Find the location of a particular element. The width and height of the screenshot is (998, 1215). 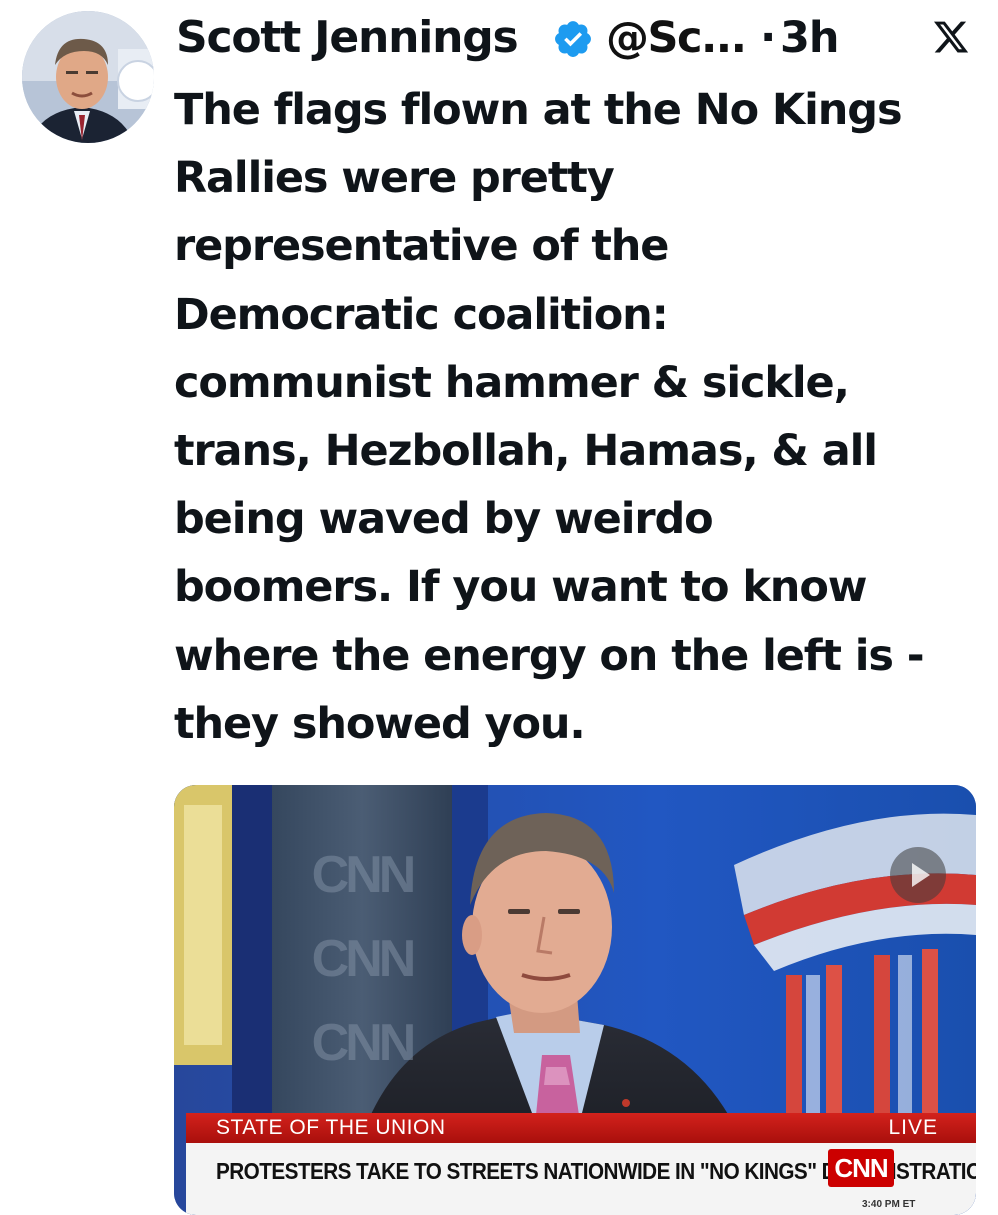

show-name: STATE OF THE UNION is located at coordinates (331, 1127).